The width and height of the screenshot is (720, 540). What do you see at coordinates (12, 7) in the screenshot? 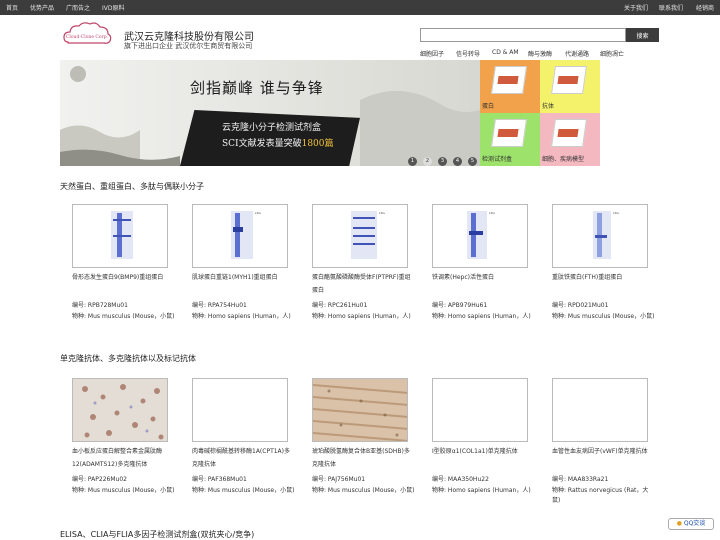
I see `nav-home-link: 首页` at bounding box center [12, 7].